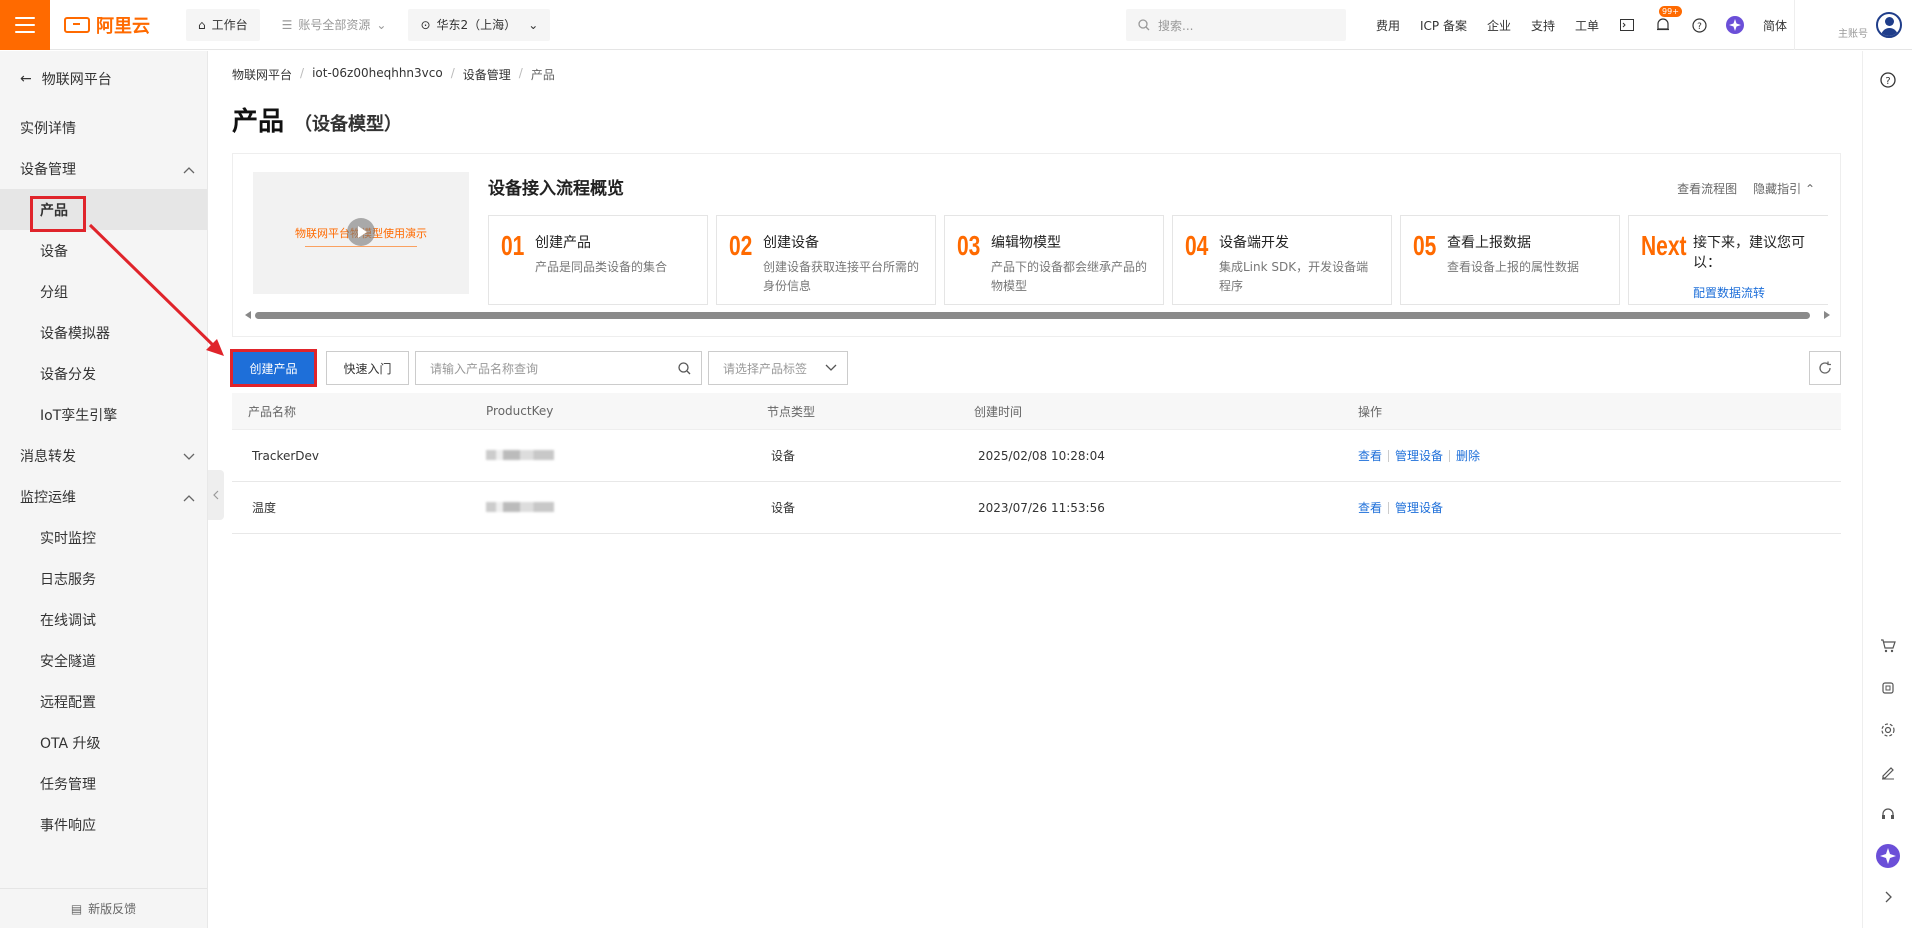 This screenshot has width=1912, height=928. Describe the element at coordinates (223, 24) in the screenshot. I see `workbench-button: ⌂ 工作台` at that location.